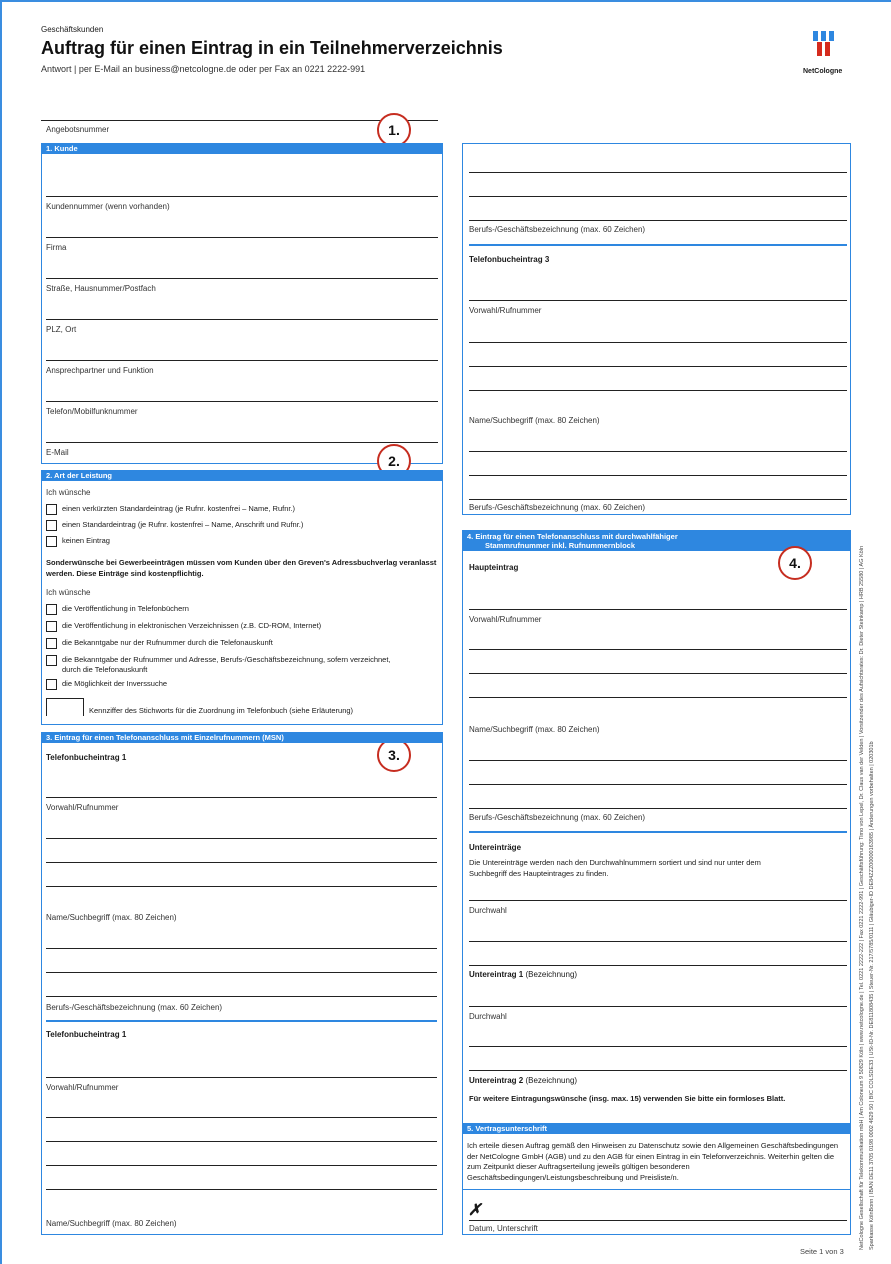 The height and width of the screenshot is (1264, 891). What do you see at coordinates (51, 643) in the screenshot?
I see `checkbox-nur-rufnummer` at bounding box center [51, 643].